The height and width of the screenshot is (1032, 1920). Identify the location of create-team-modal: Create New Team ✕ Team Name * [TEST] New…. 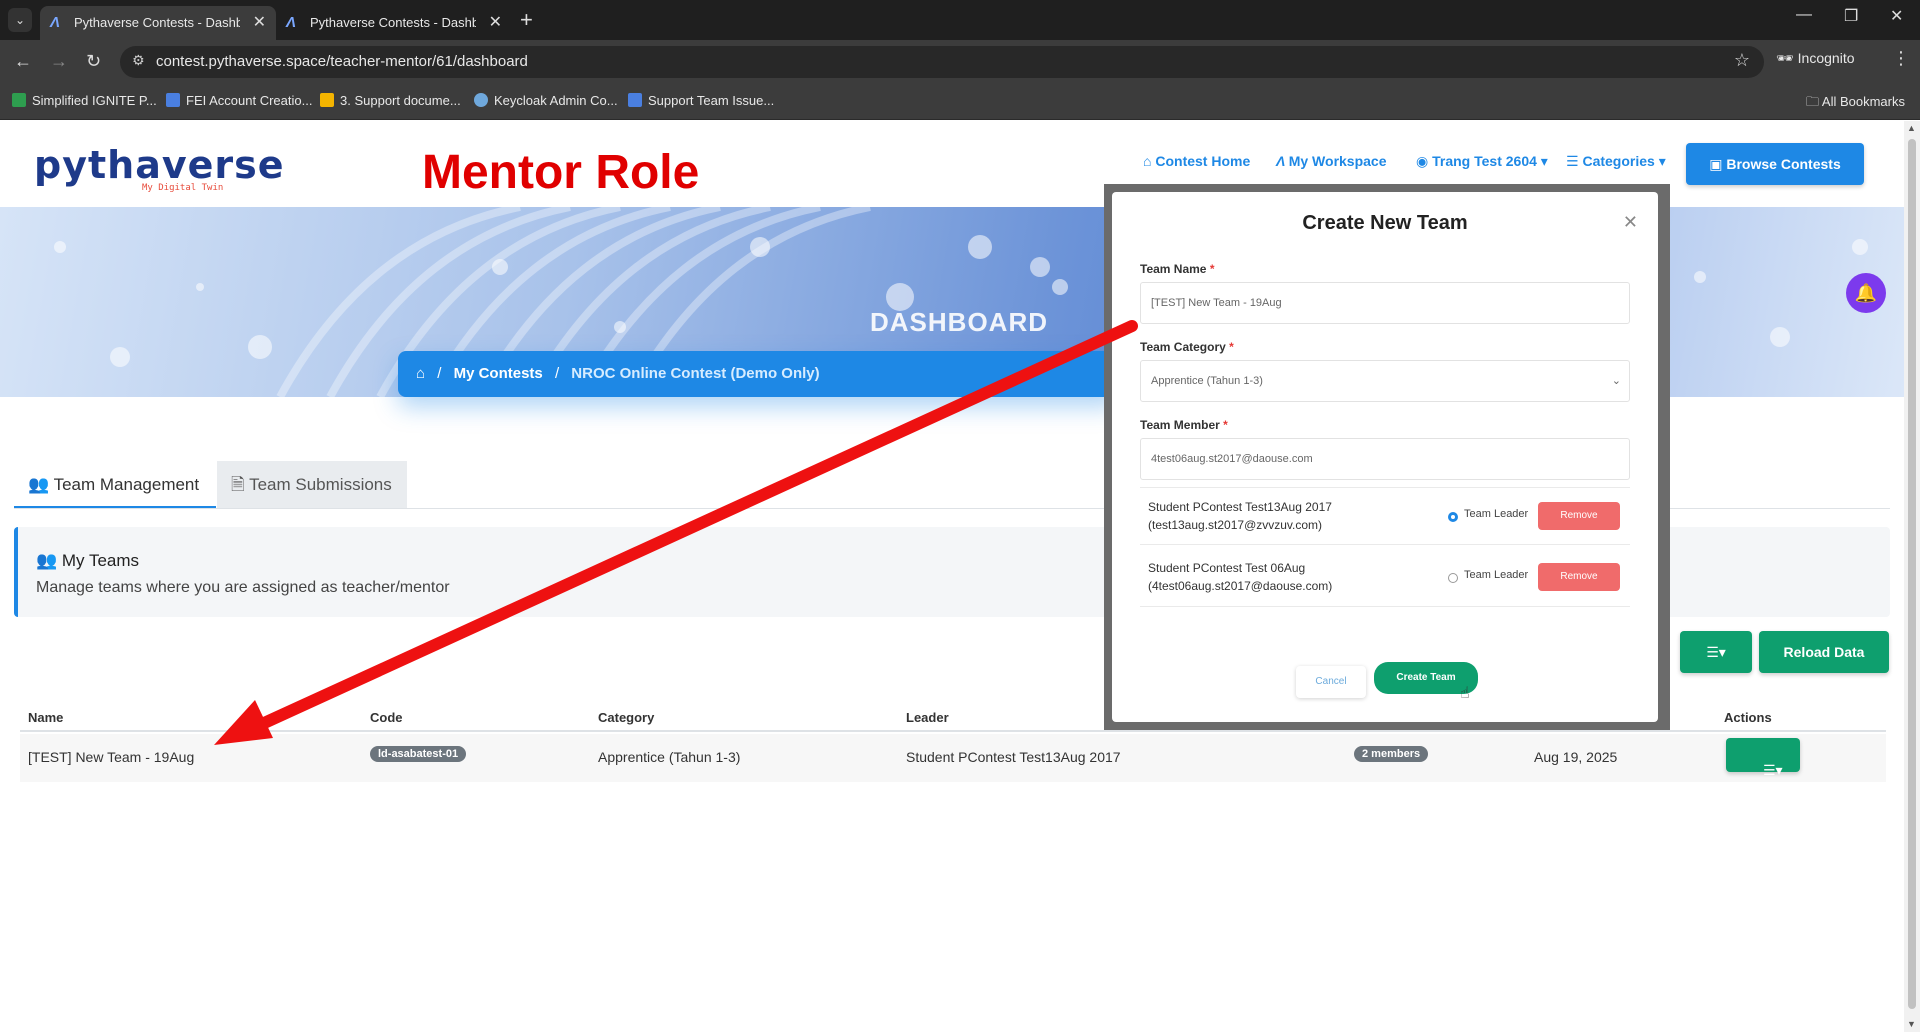
(1385, 457).